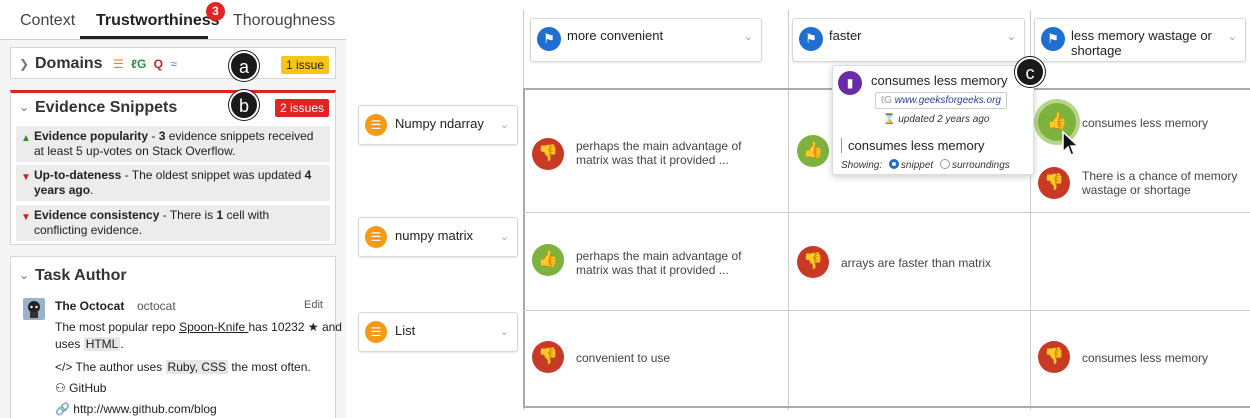 Image resolution: width=1250 pixels, height=418 pixels. I want to click on other-domain-icon: ≈, so click(173, 64).